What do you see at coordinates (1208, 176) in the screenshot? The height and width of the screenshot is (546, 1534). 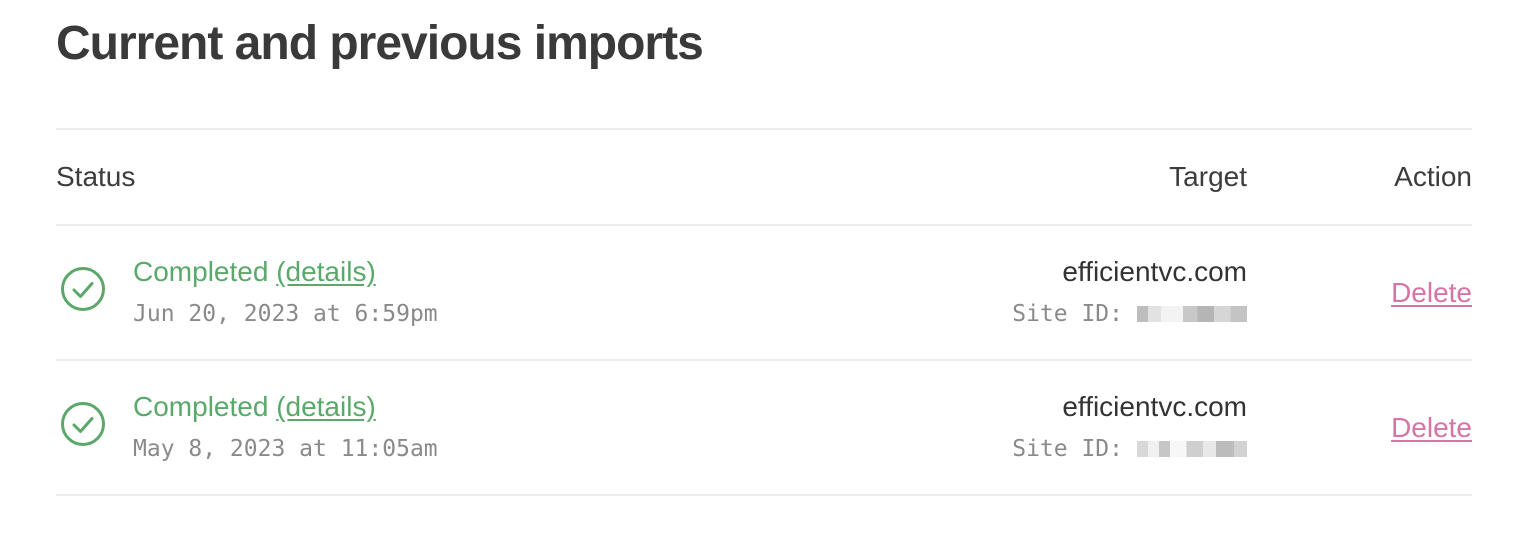 I see `column-header-target: Target` at bounding box center [1208, 176].